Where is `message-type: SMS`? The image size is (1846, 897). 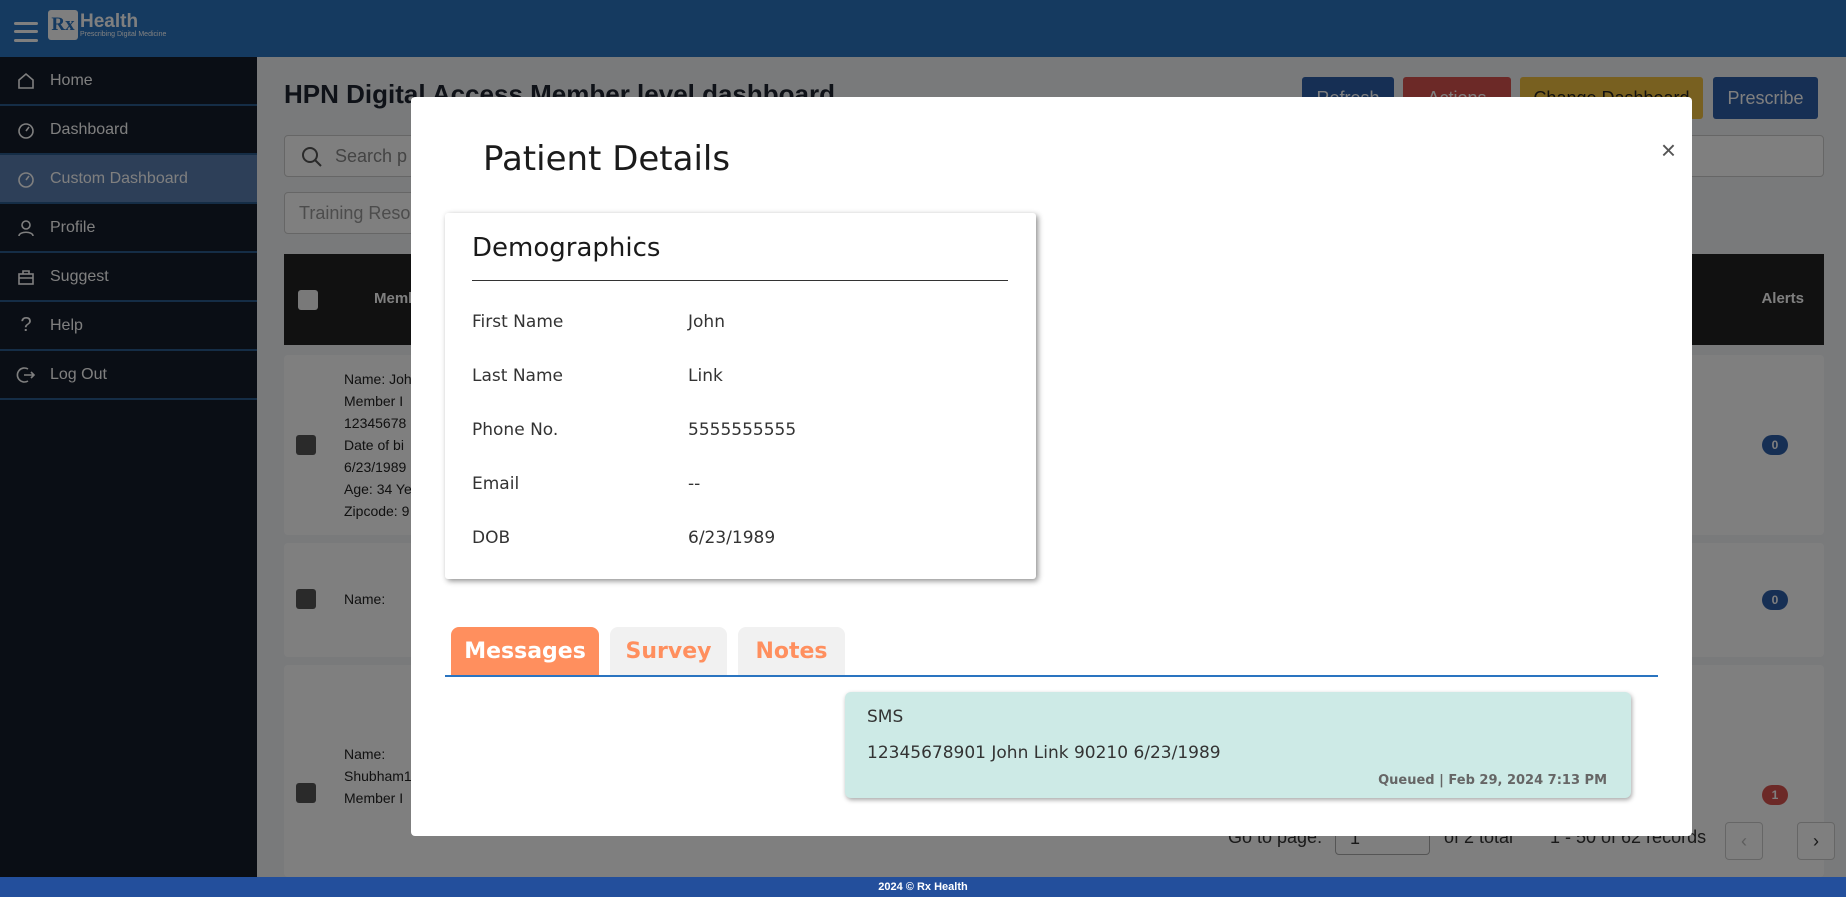
message-type: SMS is located at coordinates (885, 717).